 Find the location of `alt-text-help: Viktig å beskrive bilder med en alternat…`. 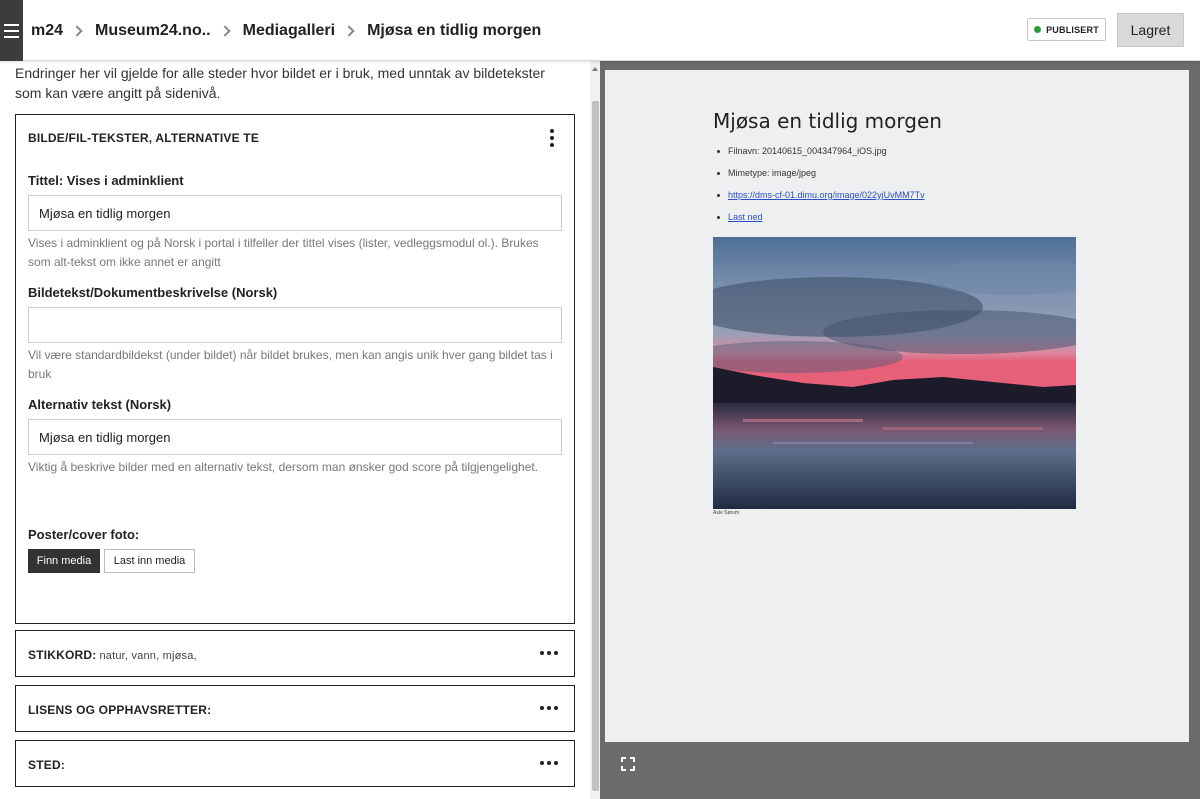

alt-text-help: Viktig å beskrive bilder med en alternat… is located at coordinates (283, 467).